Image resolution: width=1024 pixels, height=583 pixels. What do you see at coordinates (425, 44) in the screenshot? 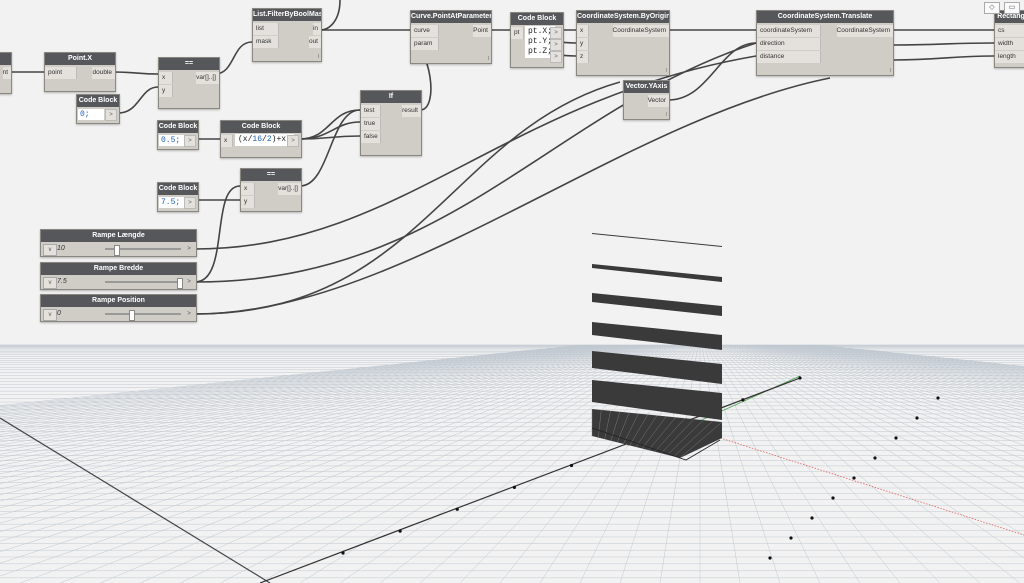
I see `input-port-param: param` at bounding box center [425, 44].